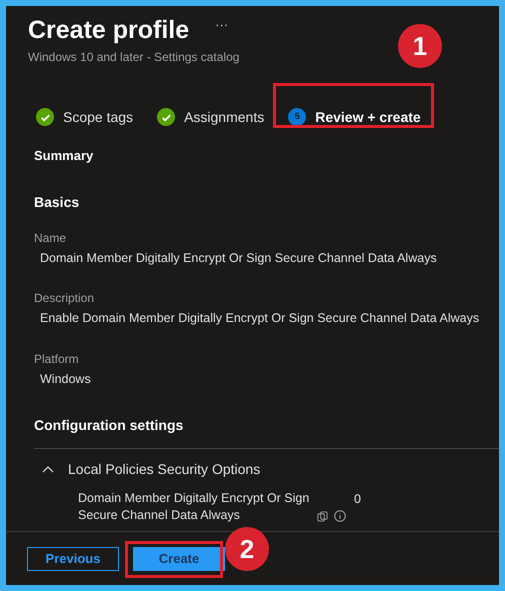 Image resolution: width=505 pixels, height=591 pixels. What do you see at coordinates (73, 558) in the screenshot?
I see `footer-button: Previous` at bounding box center [73, 558].